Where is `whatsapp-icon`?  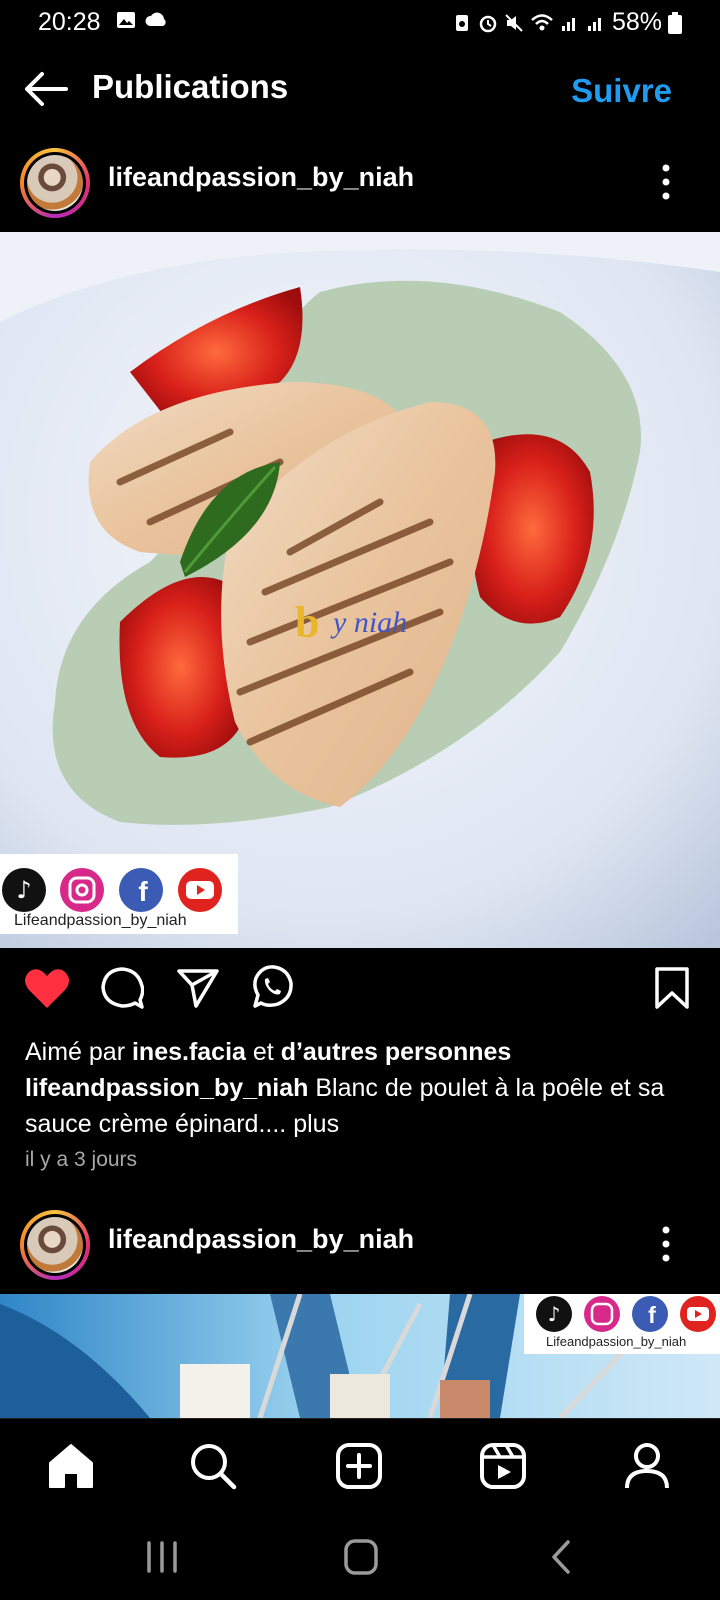 whatsapp-icon is located at coordinates (272, 987).